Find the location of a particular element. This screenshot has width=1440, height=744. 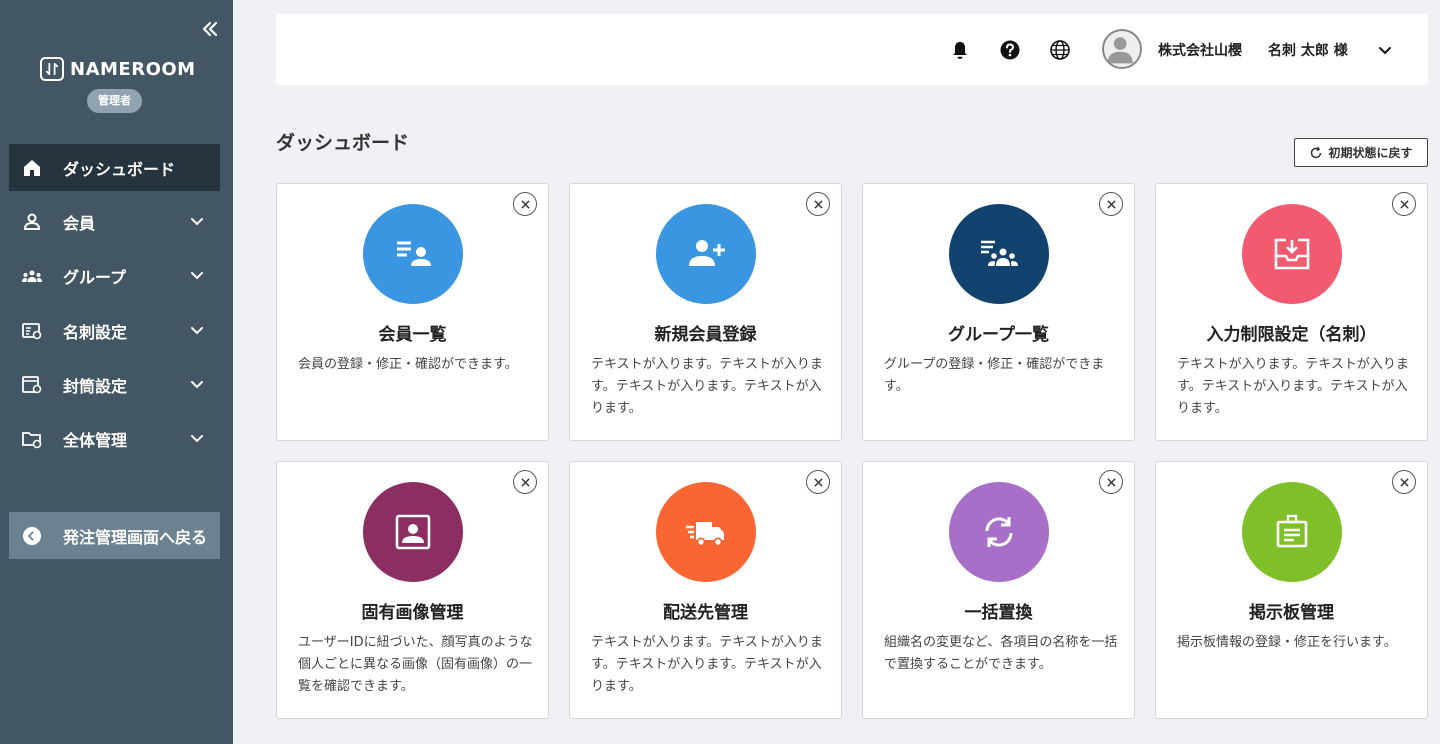

delivery-truck-icon is located at coordinates (706, 532).